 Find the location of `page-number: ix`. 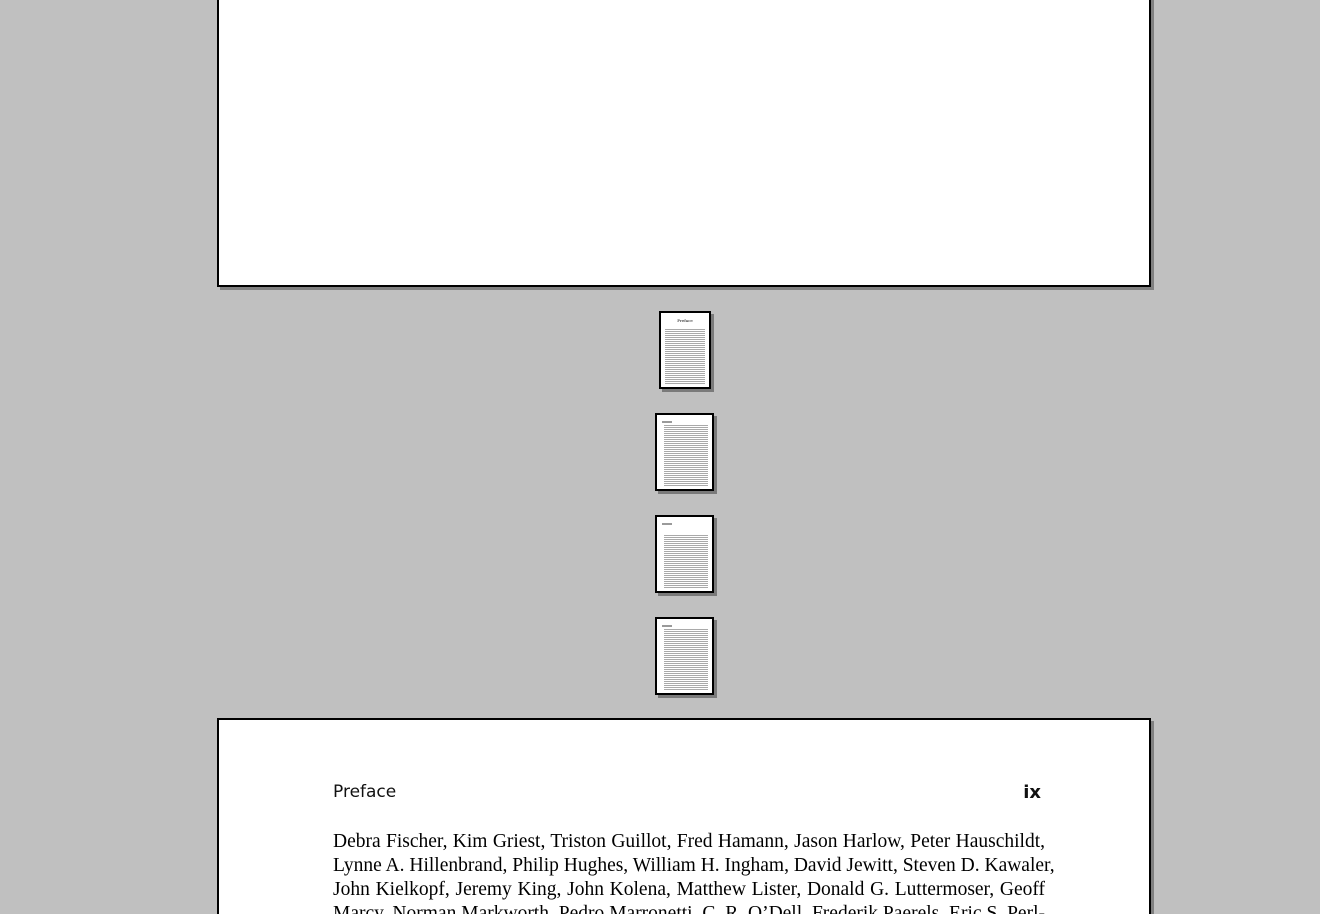

page-number: ix is located at coordinates (1032, 792).